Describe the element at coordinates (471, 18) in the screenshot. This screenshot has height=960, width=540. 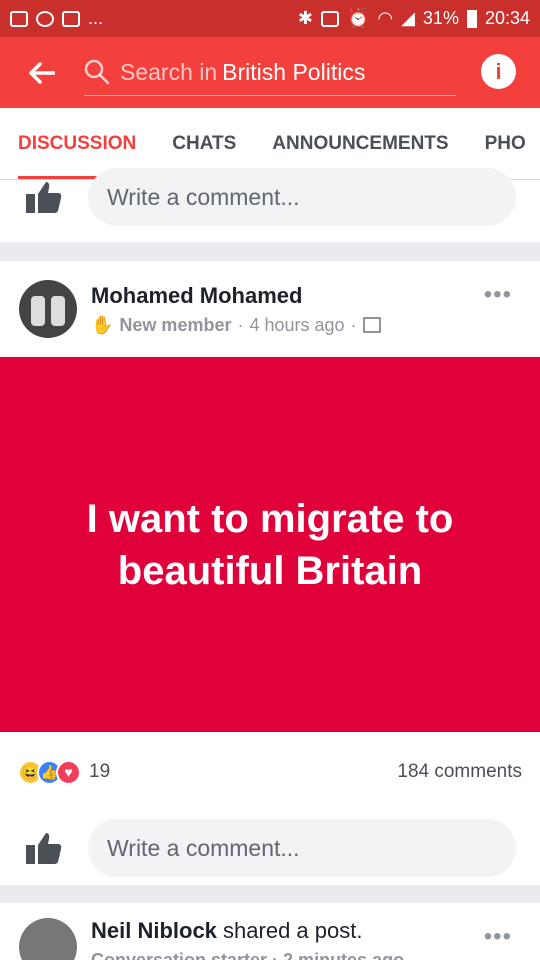
I see `battery-icon` at that location.